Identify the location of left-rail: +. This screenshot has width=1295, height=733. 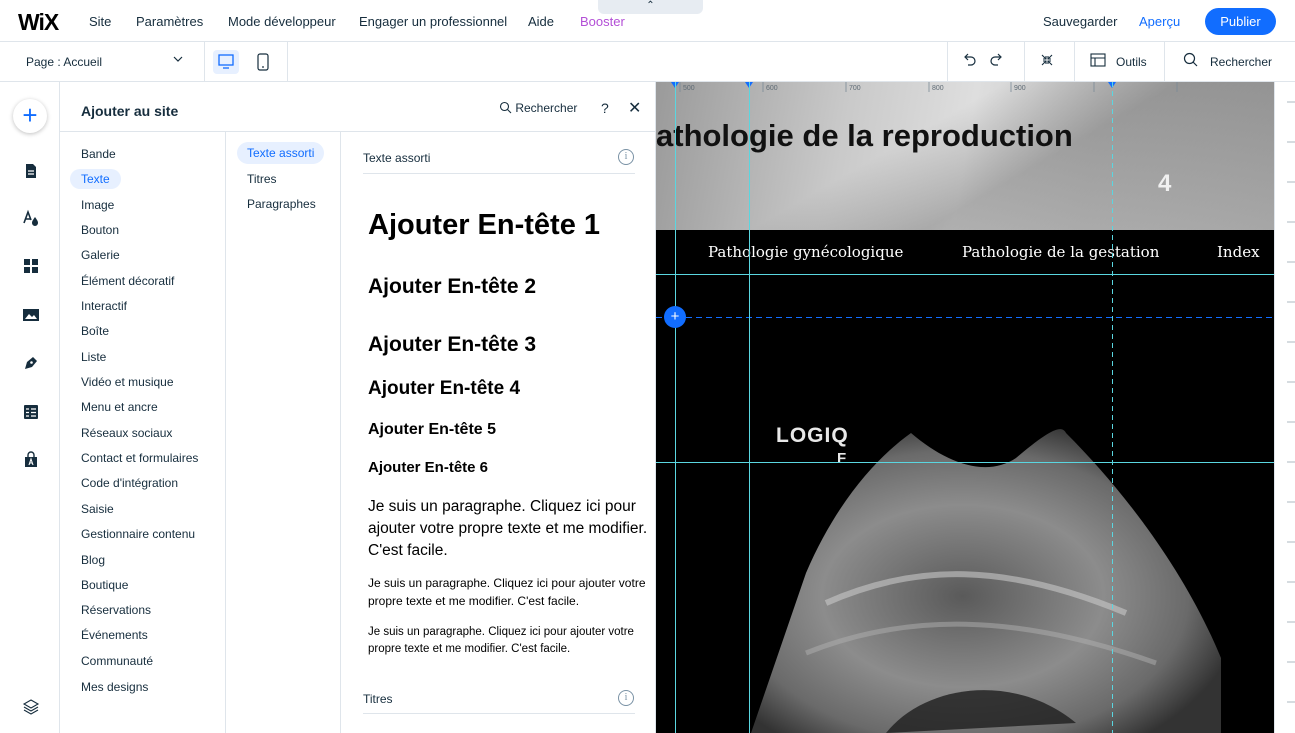
(30, 407).